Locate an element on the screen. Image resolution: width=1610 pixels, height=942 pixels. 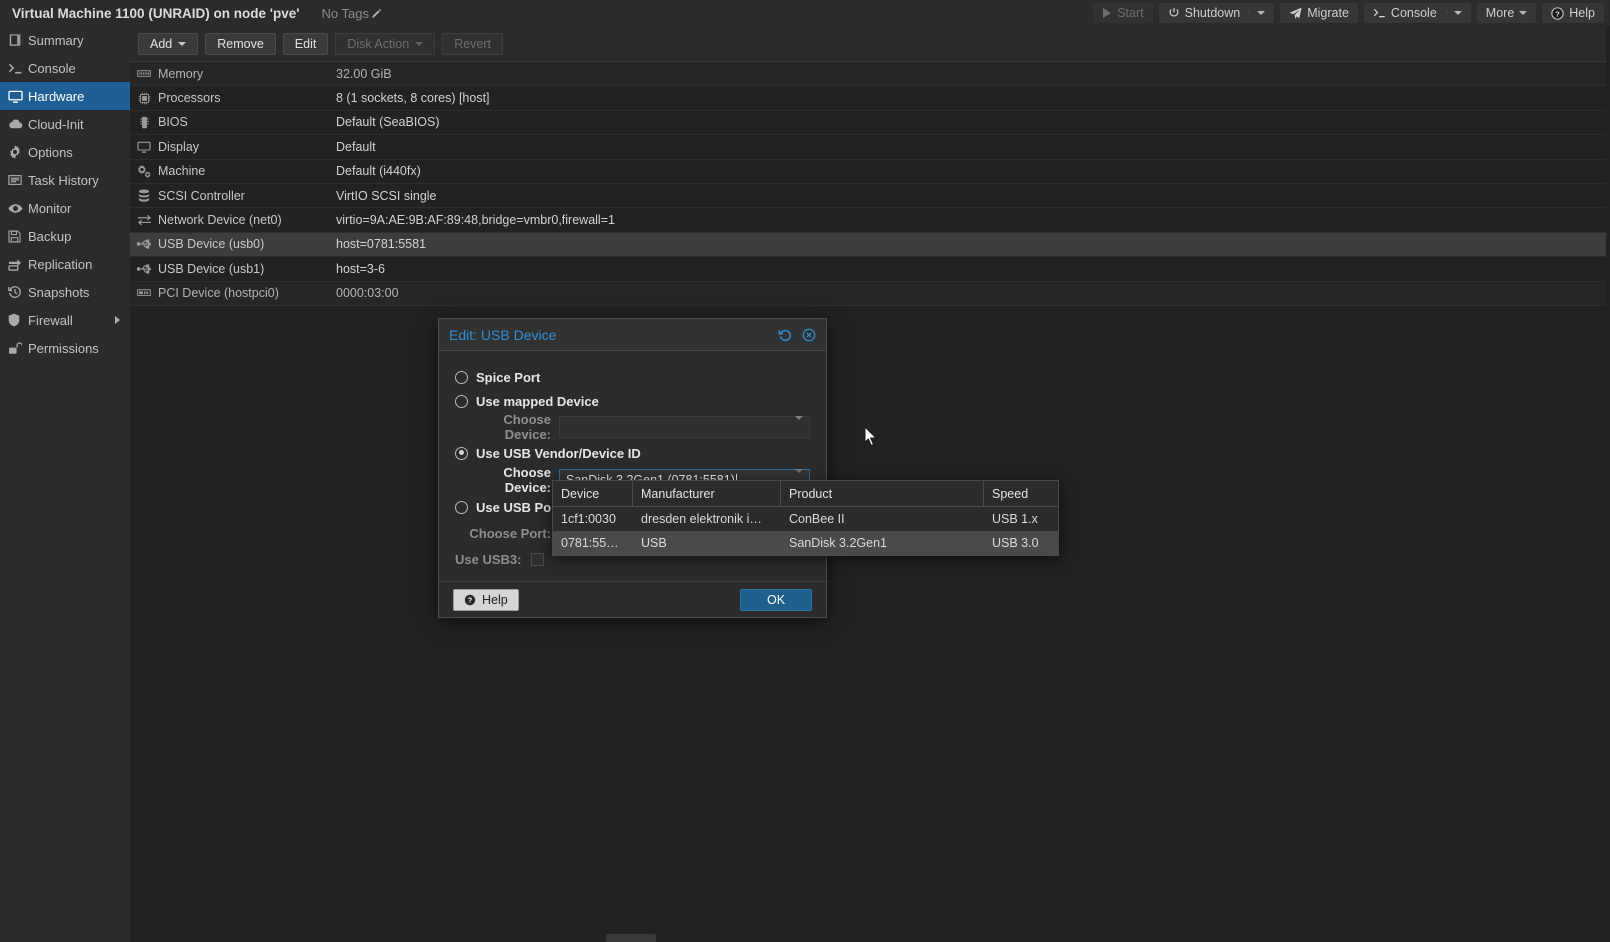
dropdown-option-row: 0781:55… USB SanDisk 3.2Gen1 USB 3.0 is located at coordinates (805, 543).